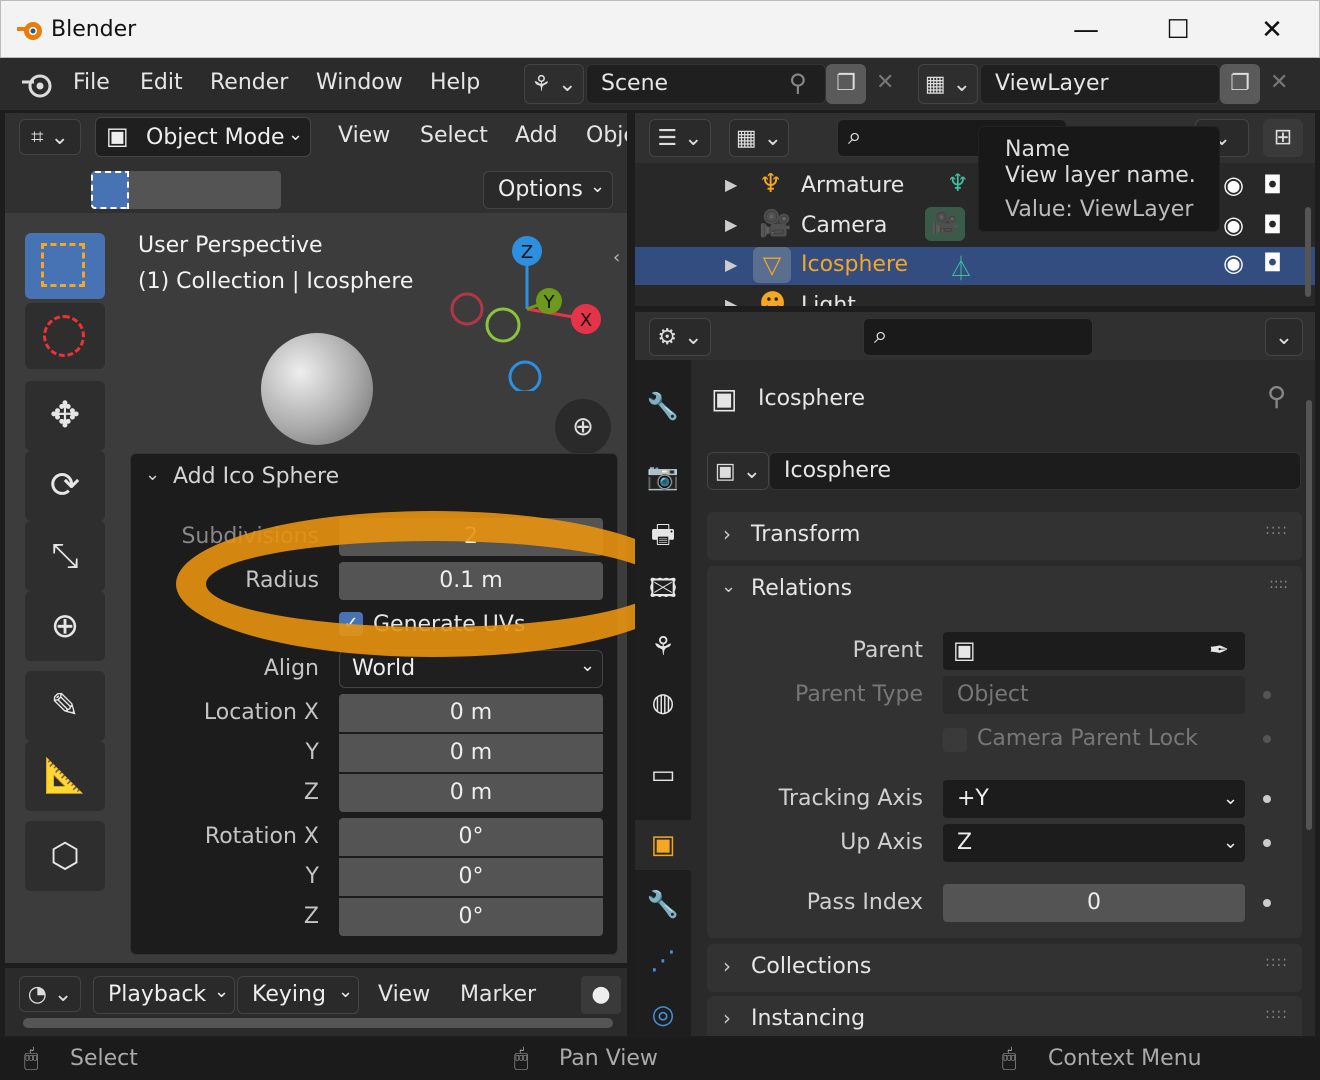 This screenshot has height=1080, width=1320. What do you see at coordinates (548, 190) in the screenshot?
I see `options-dropdown: Options ⌄` at bounding box center [548, 190].